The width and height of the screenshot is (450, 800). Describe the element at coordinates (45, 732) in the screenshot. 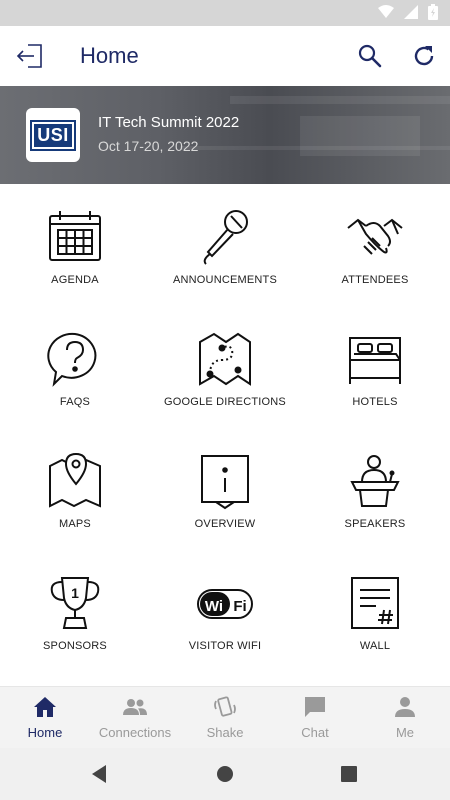

I see `nav-label: Home` at that location.